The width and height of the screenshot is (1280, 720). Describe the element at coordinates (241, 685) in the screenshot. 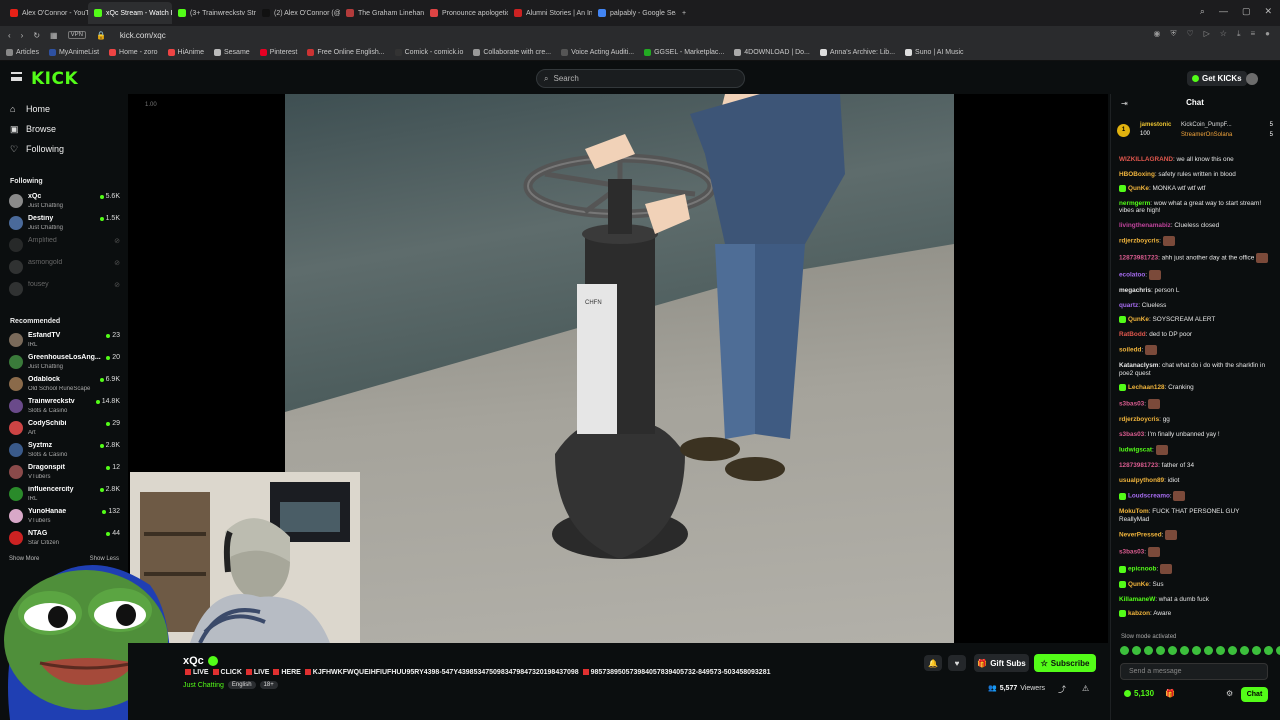

I see `tag-english: English` at that location.